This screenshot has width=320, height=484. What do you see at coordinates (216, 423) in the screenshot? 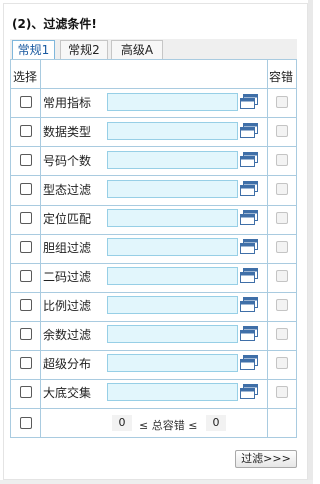
I see `tolerance-max-input: 0` at bounding box center [216, 423].